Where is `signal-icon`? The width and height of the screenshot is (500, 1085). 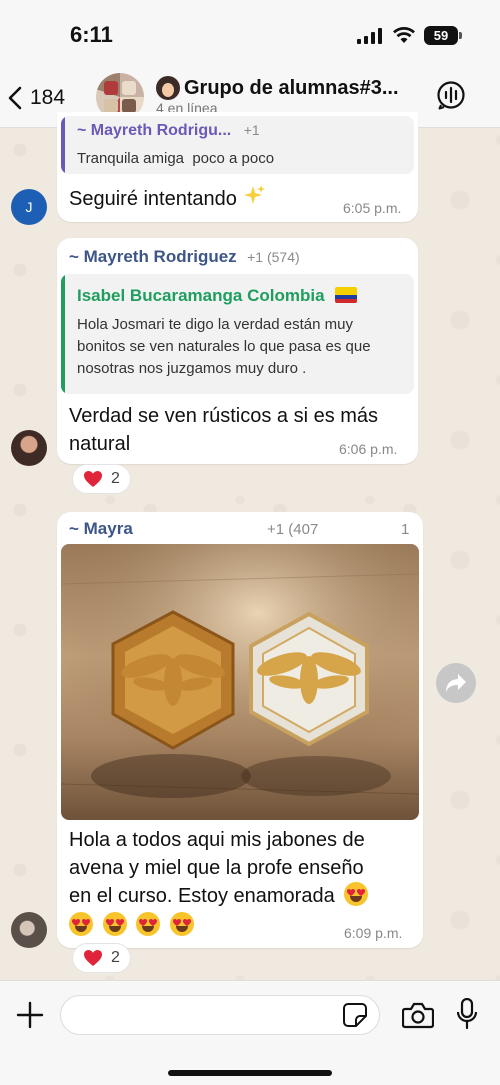 signal-icon is located at coordinates (369, 36).